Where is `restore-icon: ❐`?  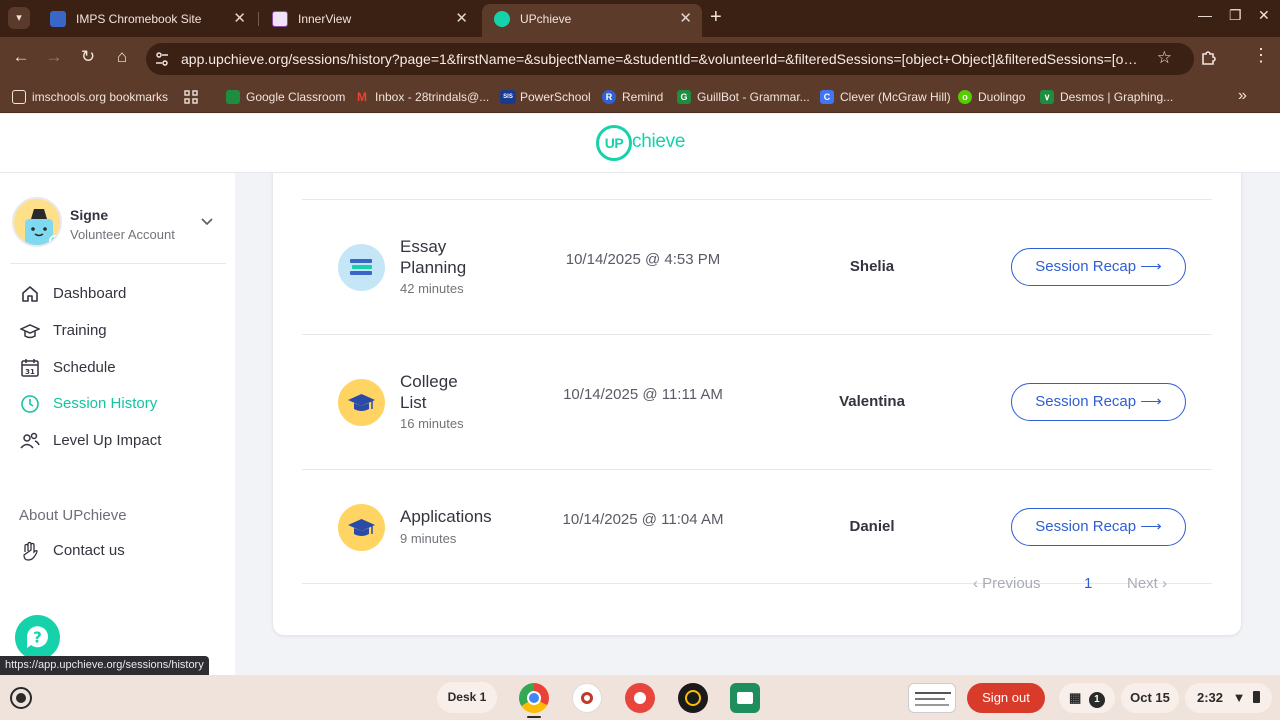 restore-icon: ❐ is located at coordinates (1235, 15).